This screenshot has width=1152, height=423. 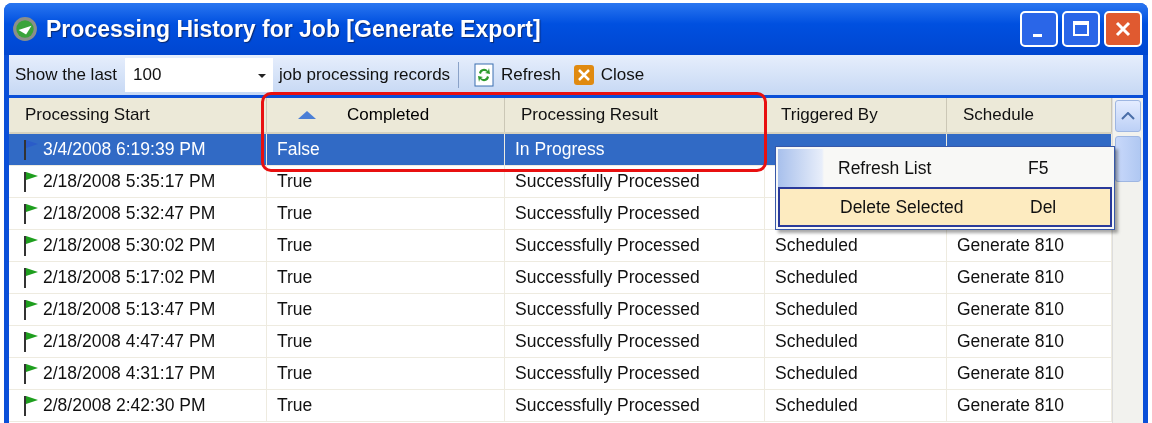 I want to click on table-cell: 2/18/2008 4:31:17 PM, so click(x=129, y=373).